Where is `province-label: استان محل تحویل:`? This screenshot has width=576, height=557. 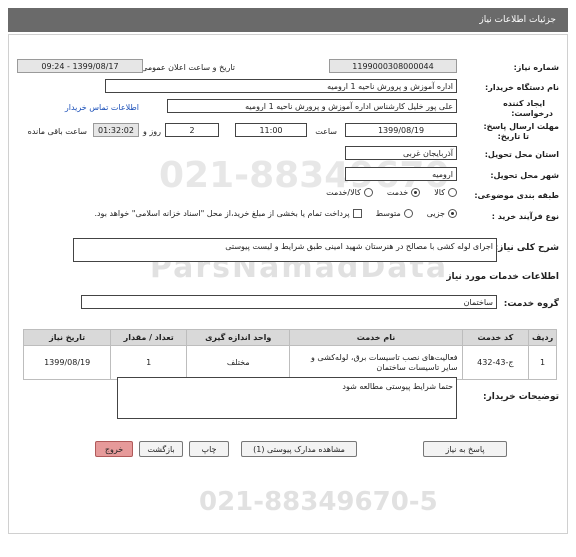 province-label: استان محل تحویل: is located at coordinates (521, 154).